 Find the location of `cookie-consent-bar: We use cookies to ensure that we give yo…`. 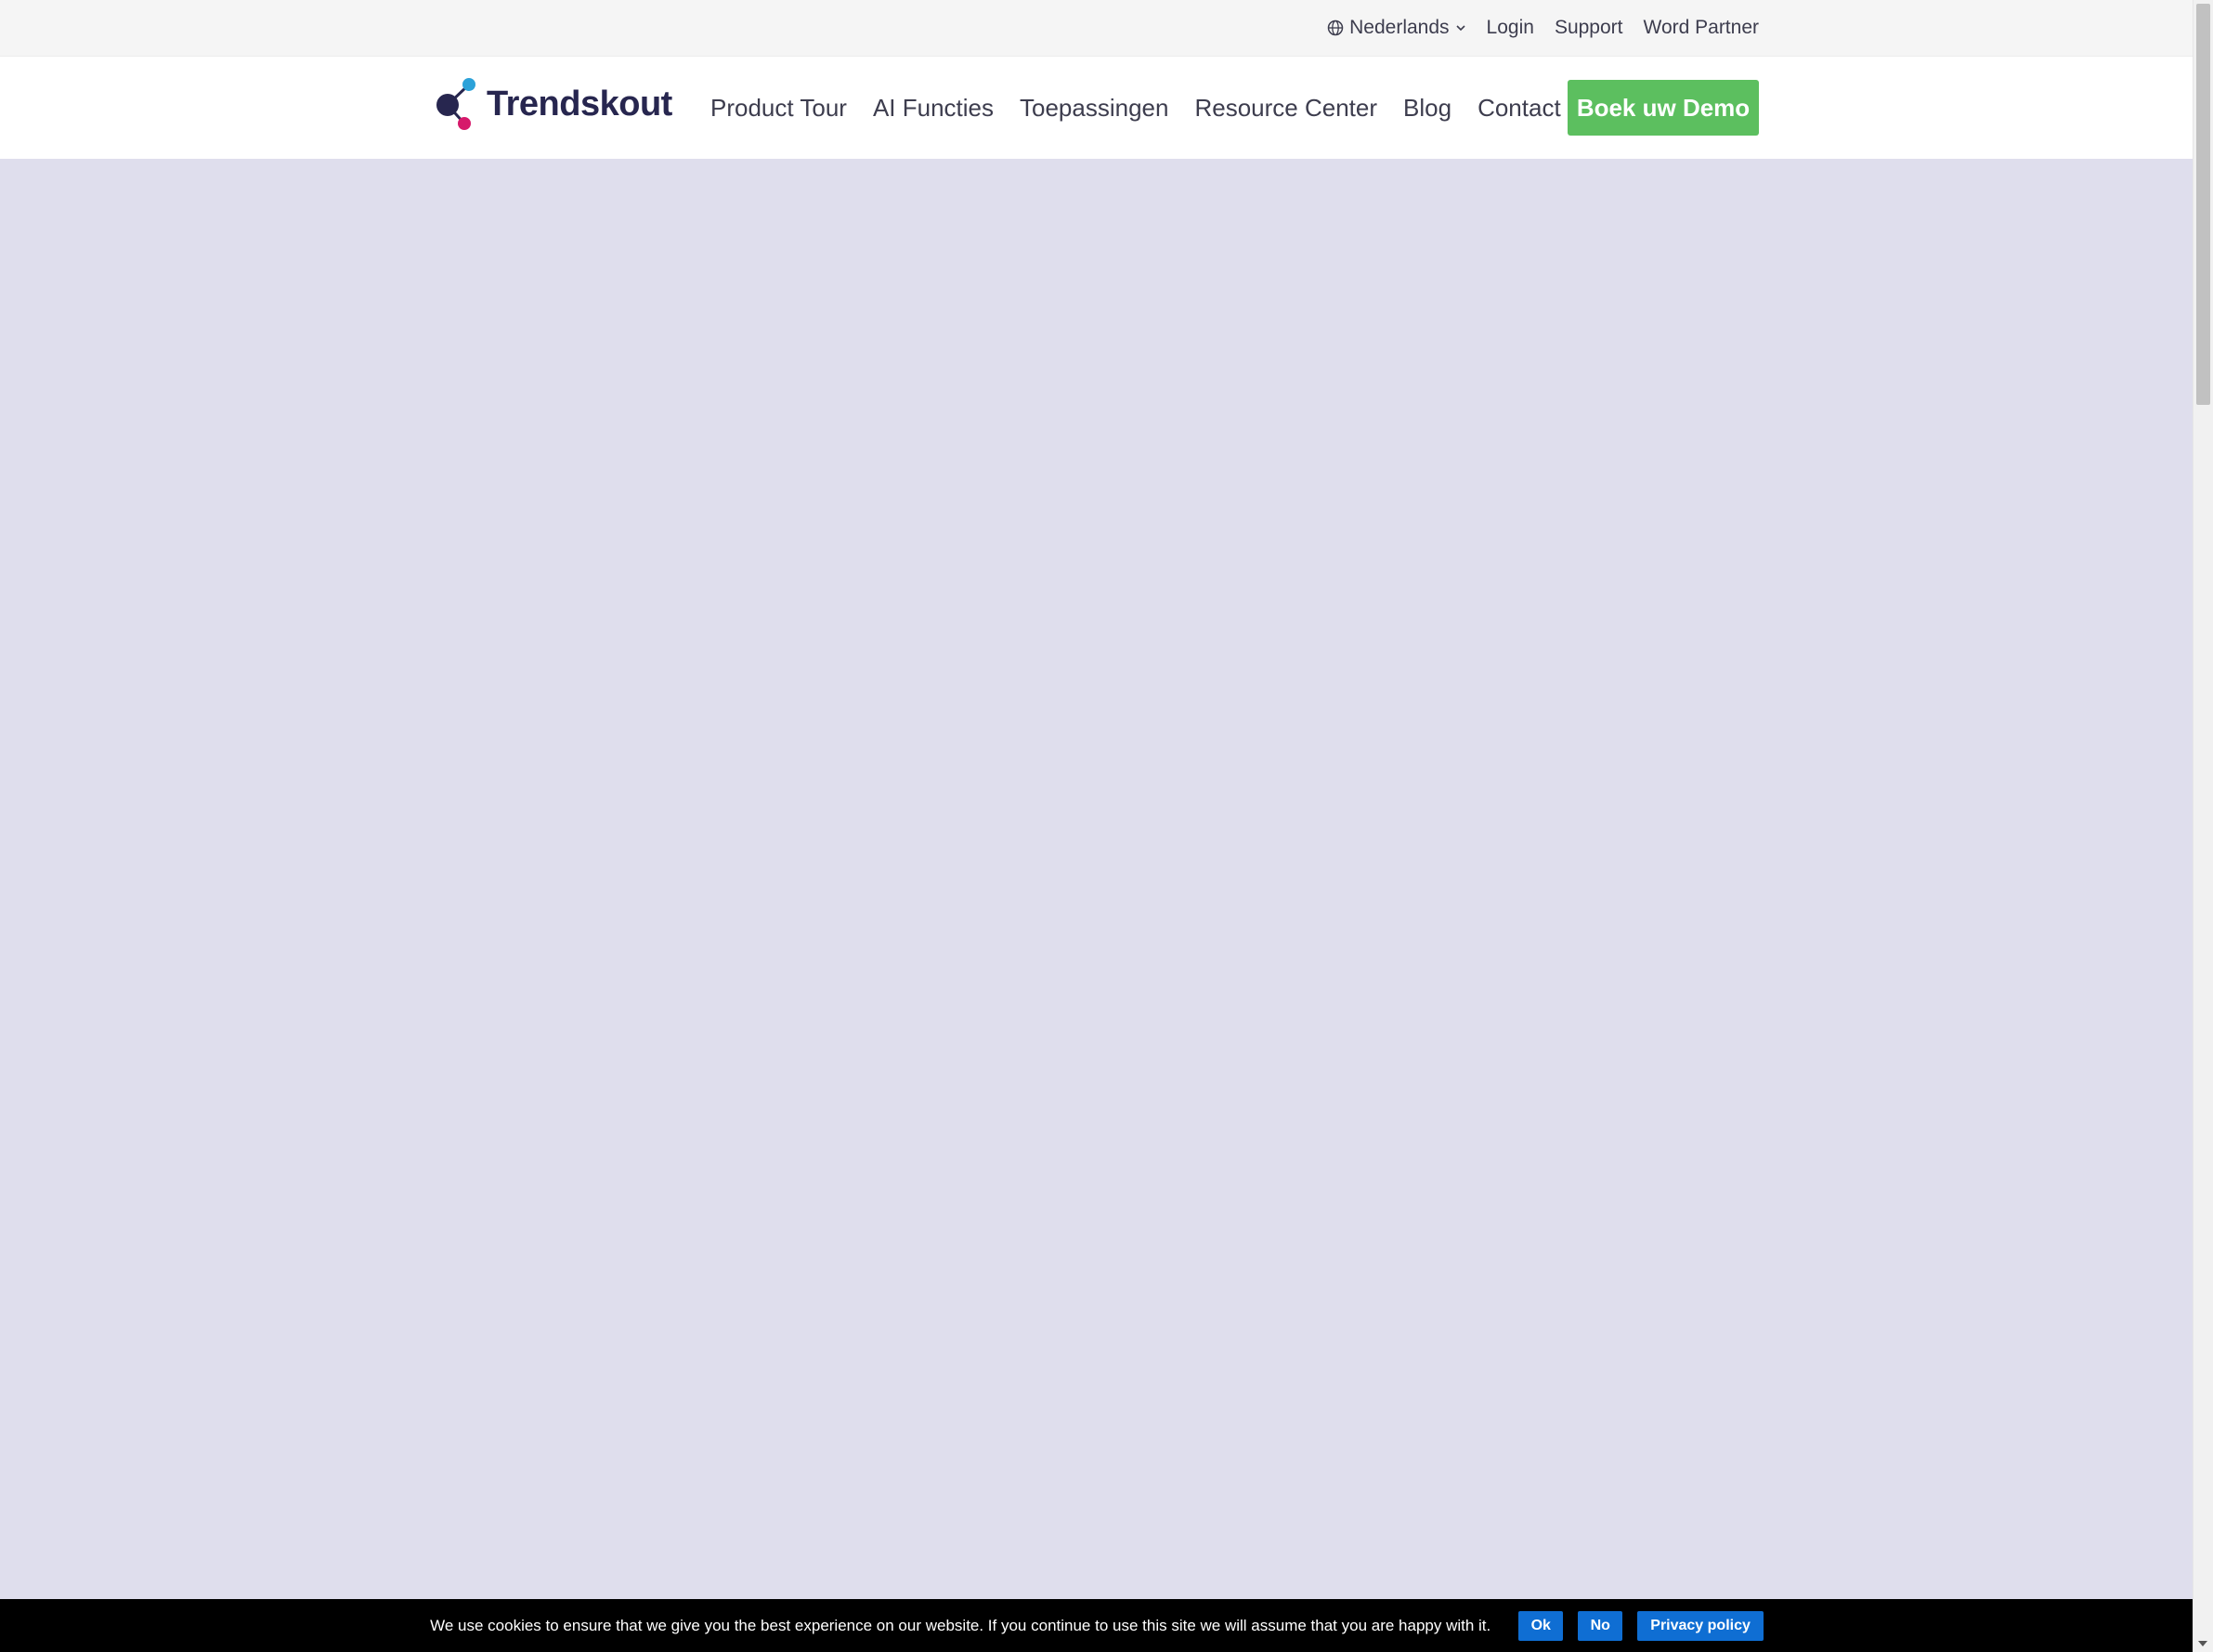

cookie-consent-bar: We use cookies to ensure that we give yo… is located at coordinates (1096, 1626).